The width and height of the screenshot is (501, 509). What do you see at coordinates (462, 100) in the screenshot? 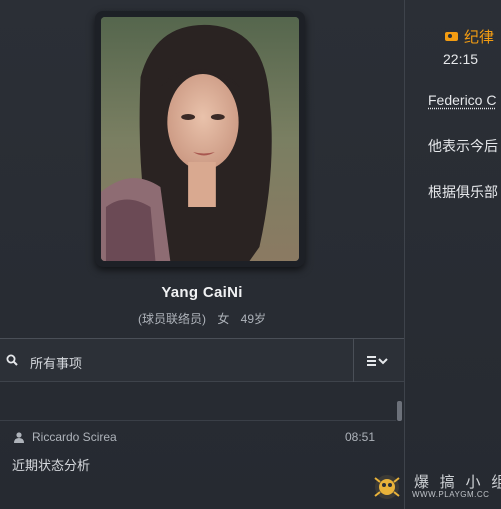
I see `player-link: Federico C` at bounding box center [462, 100].